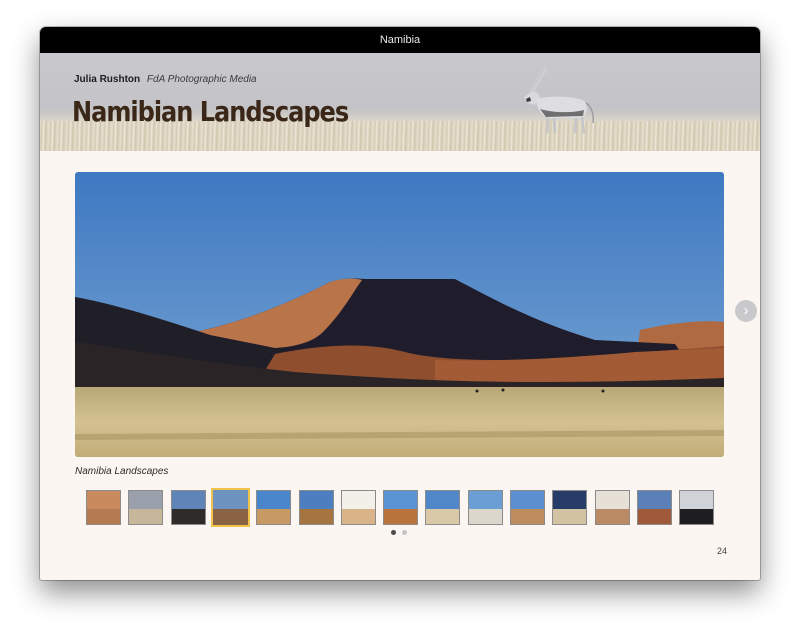 Image resolution: width=800 pixels, height=632 pixels. Describe the element at coordinates (201, 79) in the screenshot. I see `publisher-name: FdA Photographic Media` at that location.